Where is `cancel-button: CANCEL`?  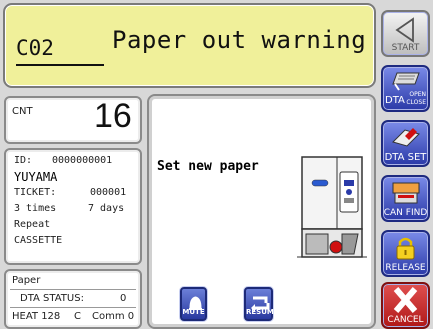 cancel-button: CANCEL is located at coordinates (405, 305).